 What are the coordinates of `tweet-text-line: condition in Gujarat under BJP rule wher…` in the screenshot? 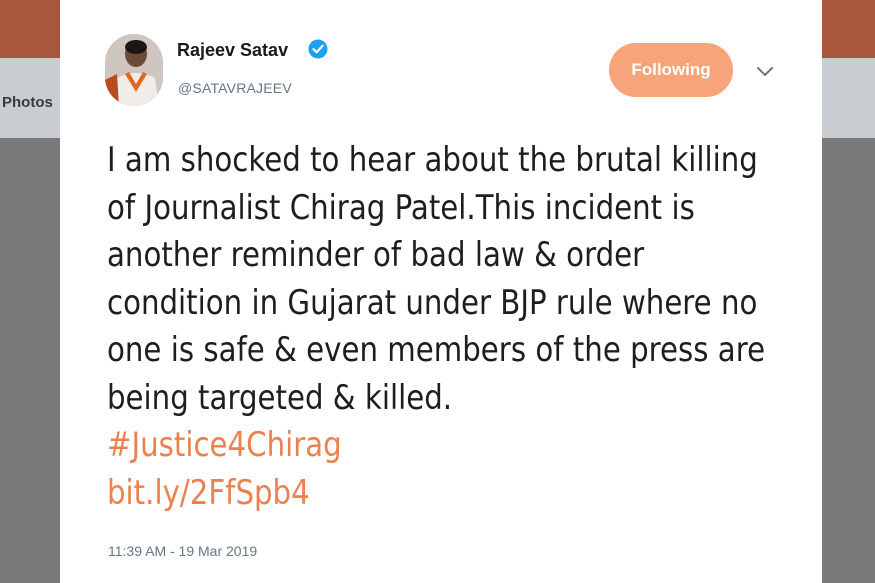 It's located at (432, 302).